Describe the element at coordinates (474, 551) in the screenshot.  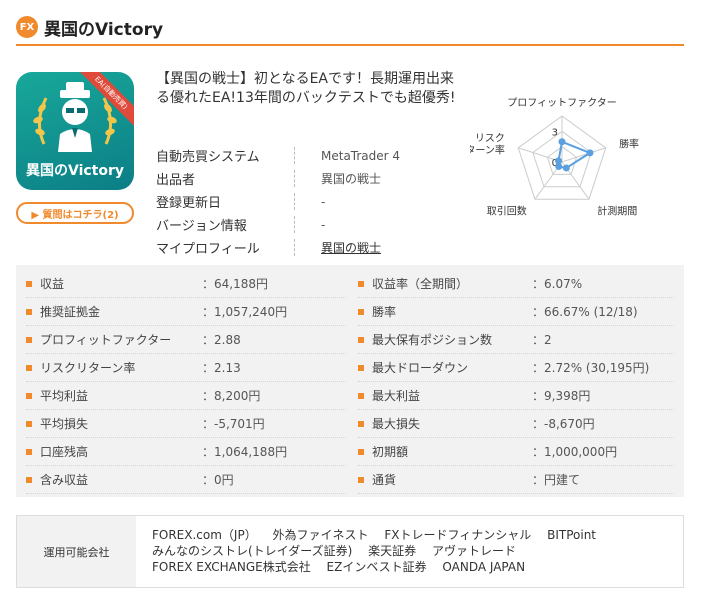
I see `company-link: アヴァトレード` at that location.